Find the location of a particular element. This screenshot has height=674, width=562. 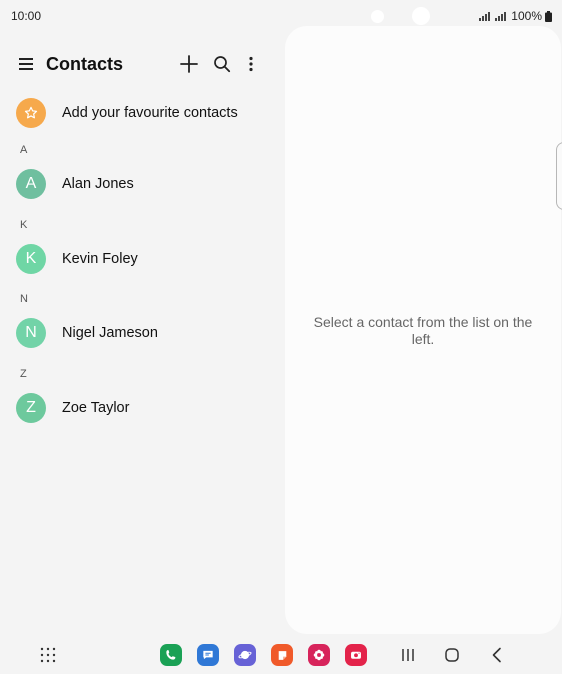

notes-icon is located at coordinates (282, 655).